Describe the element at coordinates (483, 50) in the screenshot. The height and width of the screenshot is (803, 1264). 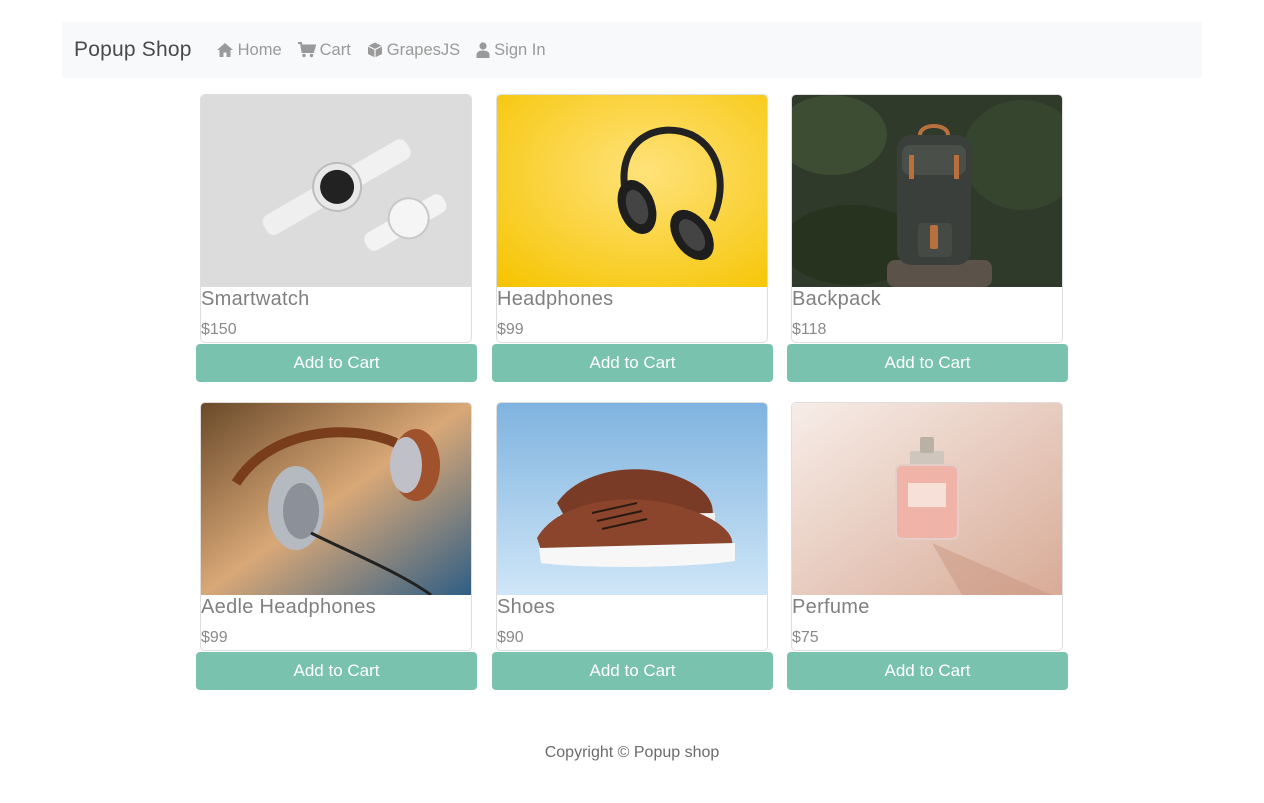
I see `user-icon` at that location.